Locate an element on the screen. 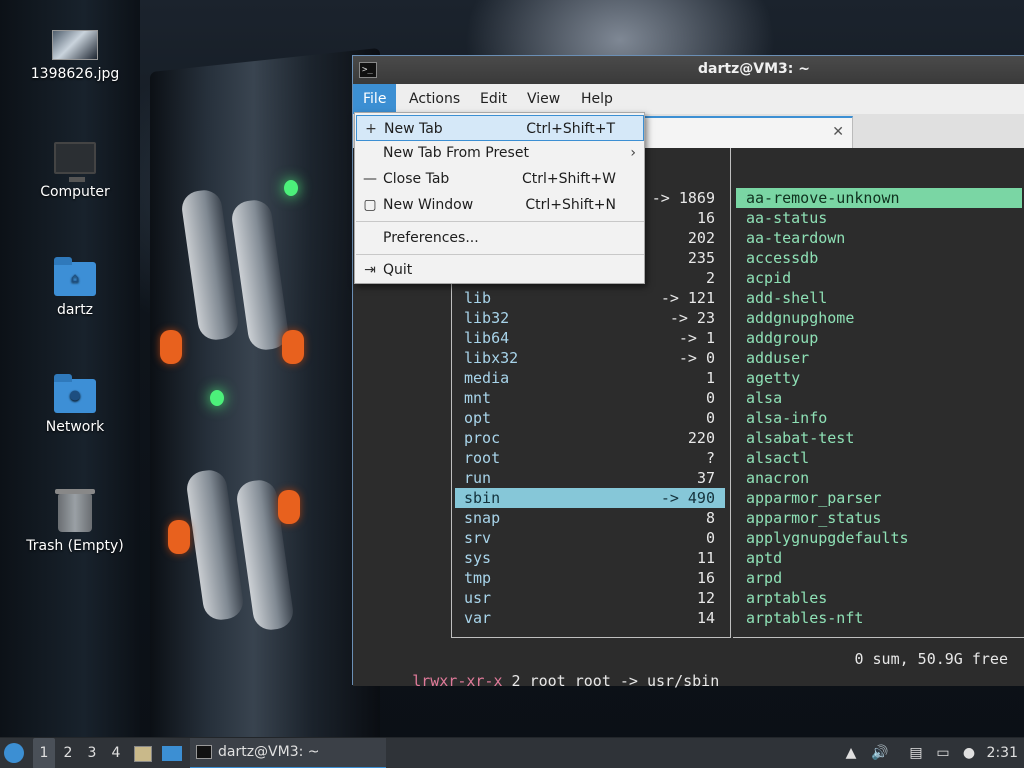 This screenshot has width=1024, height=768. menu-item-new-window: ▢ New Window Ctrl+Shift+N is located at coordinates (500, 205).